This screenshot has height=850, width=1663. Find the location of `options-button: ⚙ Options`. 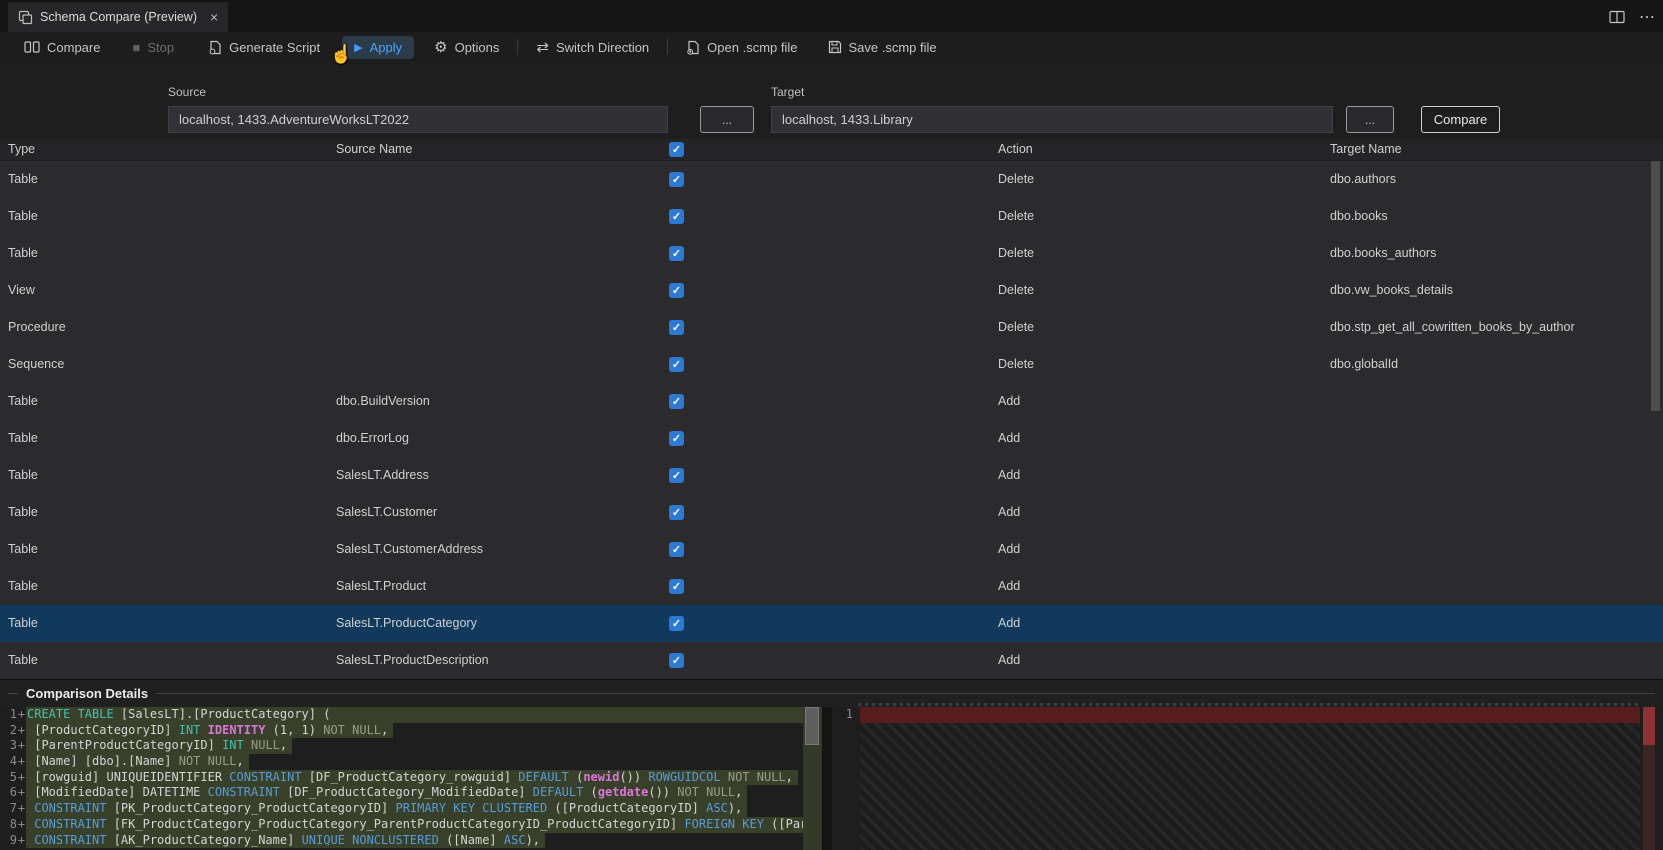

options-button: ⚙ Options is located at coordinates (466, 47).